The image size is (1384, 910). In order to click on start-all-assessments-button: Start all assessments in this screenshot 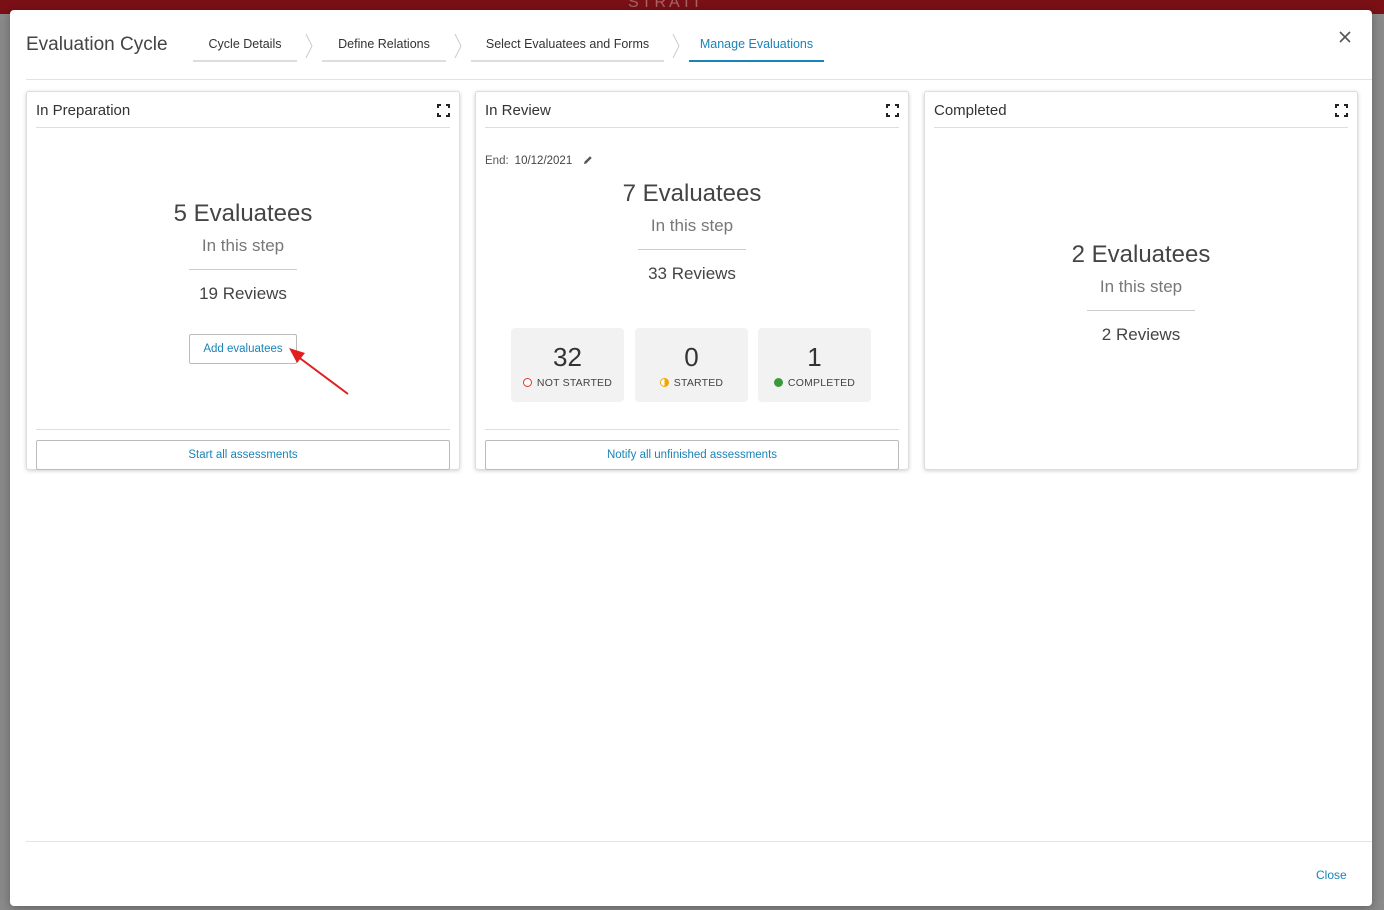, I will do `click(243, 455)`.